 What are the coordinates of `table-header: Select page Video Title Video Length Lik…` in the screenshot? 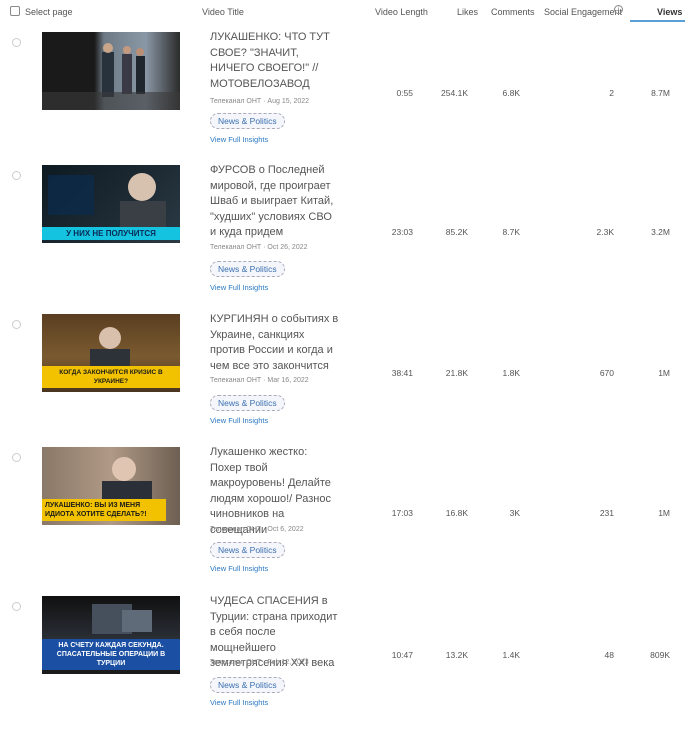 It's located at (350, 12).